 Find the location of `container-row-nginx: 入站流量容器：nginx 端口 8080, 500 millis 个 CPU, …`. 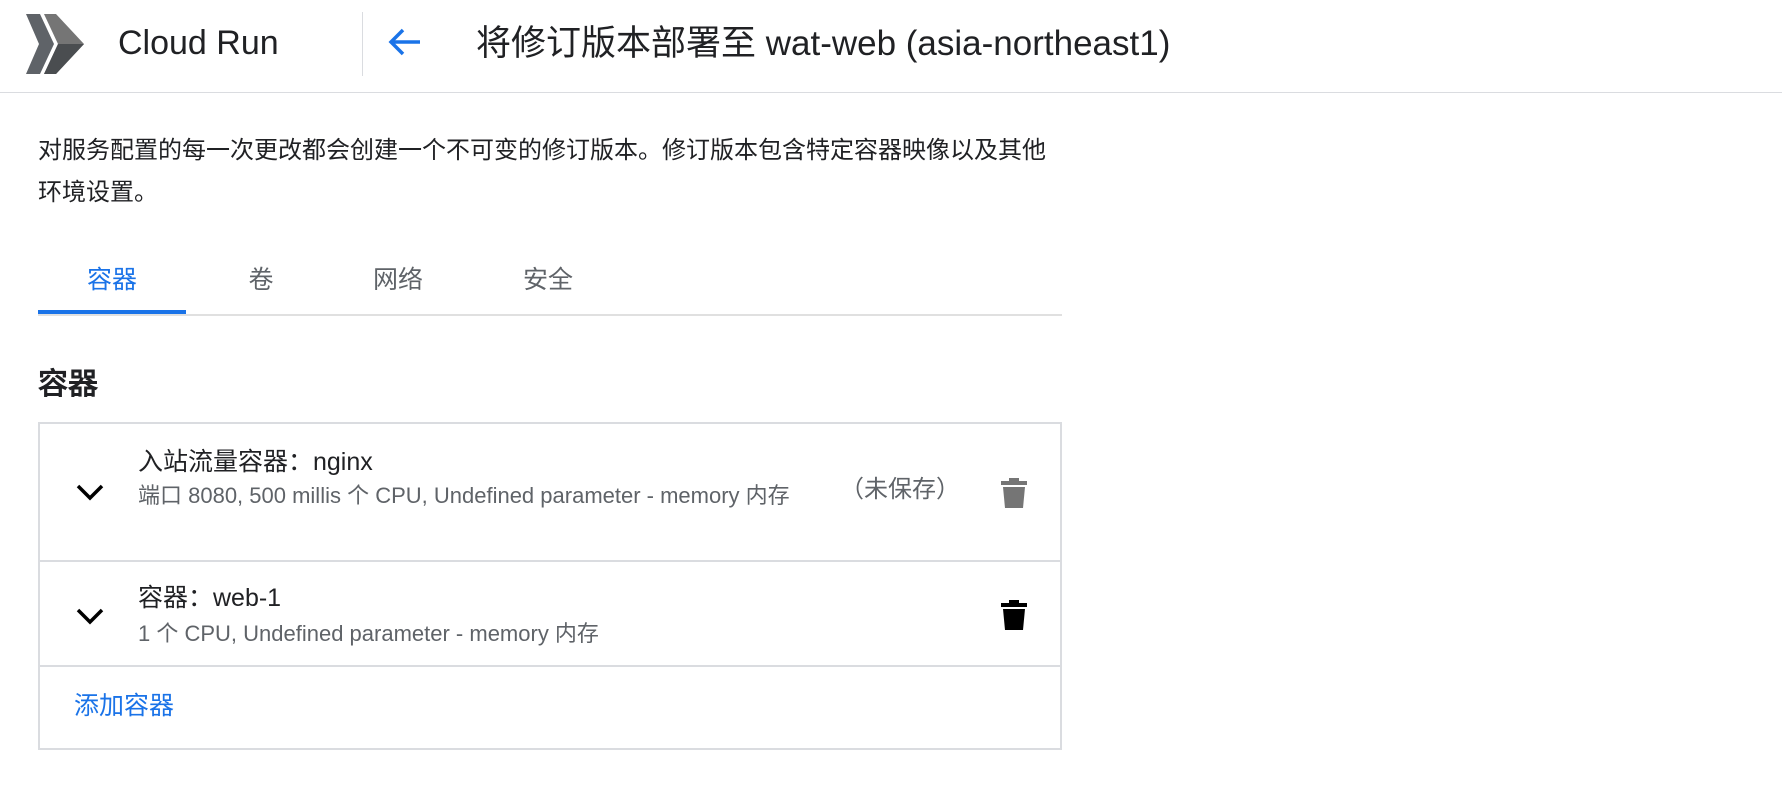

container-row-nginx: 入站流量容器：nginx 端口 8080, 500 millis 个 CPU, … is located at coordinates (550, 493).